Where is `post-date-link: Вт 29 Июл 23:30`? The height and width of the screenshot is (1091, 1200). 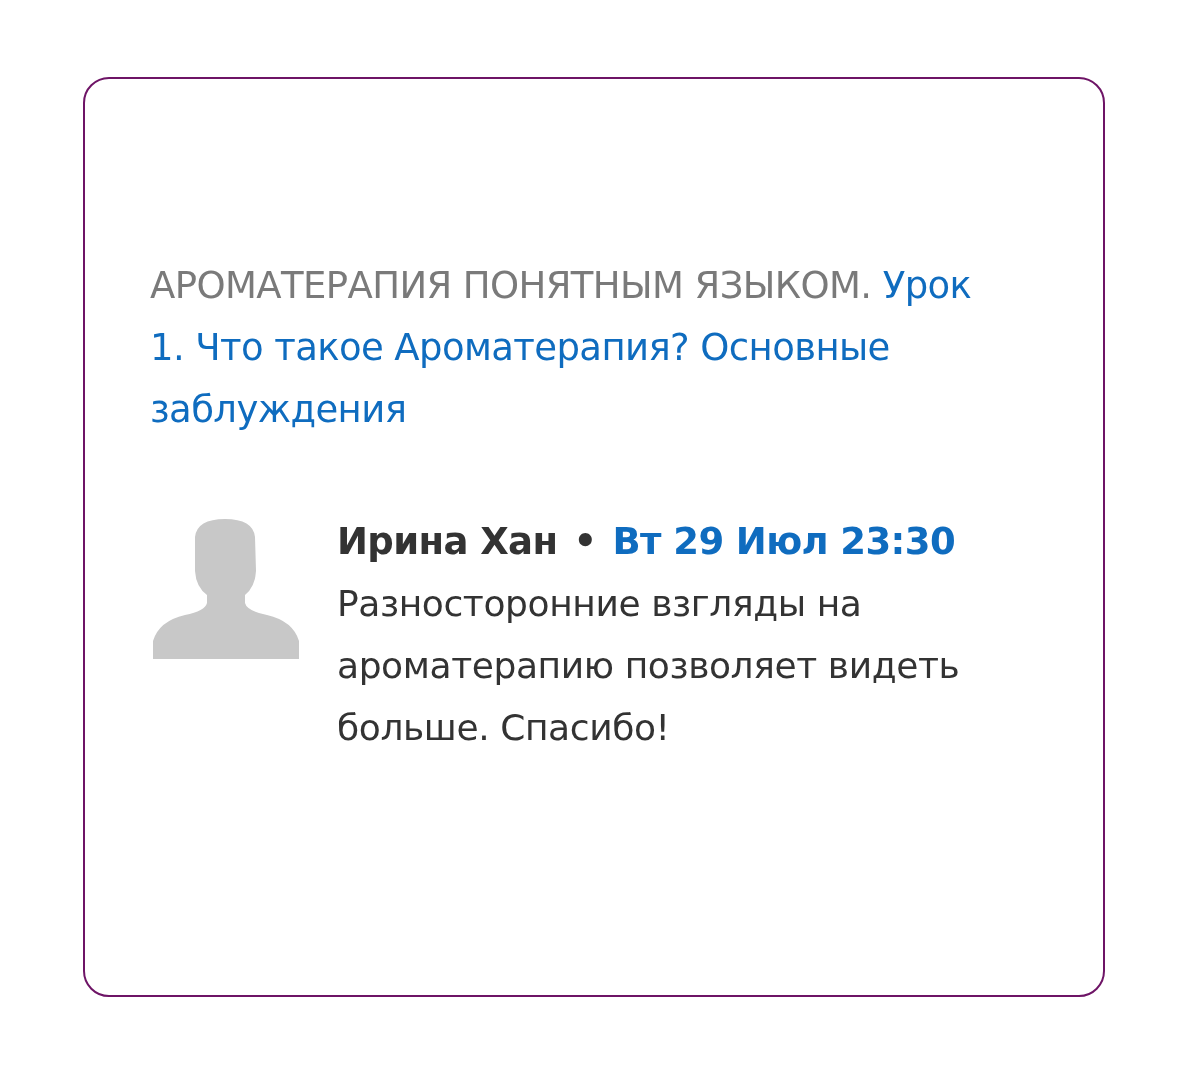 post-date-link: Вт 29 Июл 23:30 is located at coordinates (784, 541).